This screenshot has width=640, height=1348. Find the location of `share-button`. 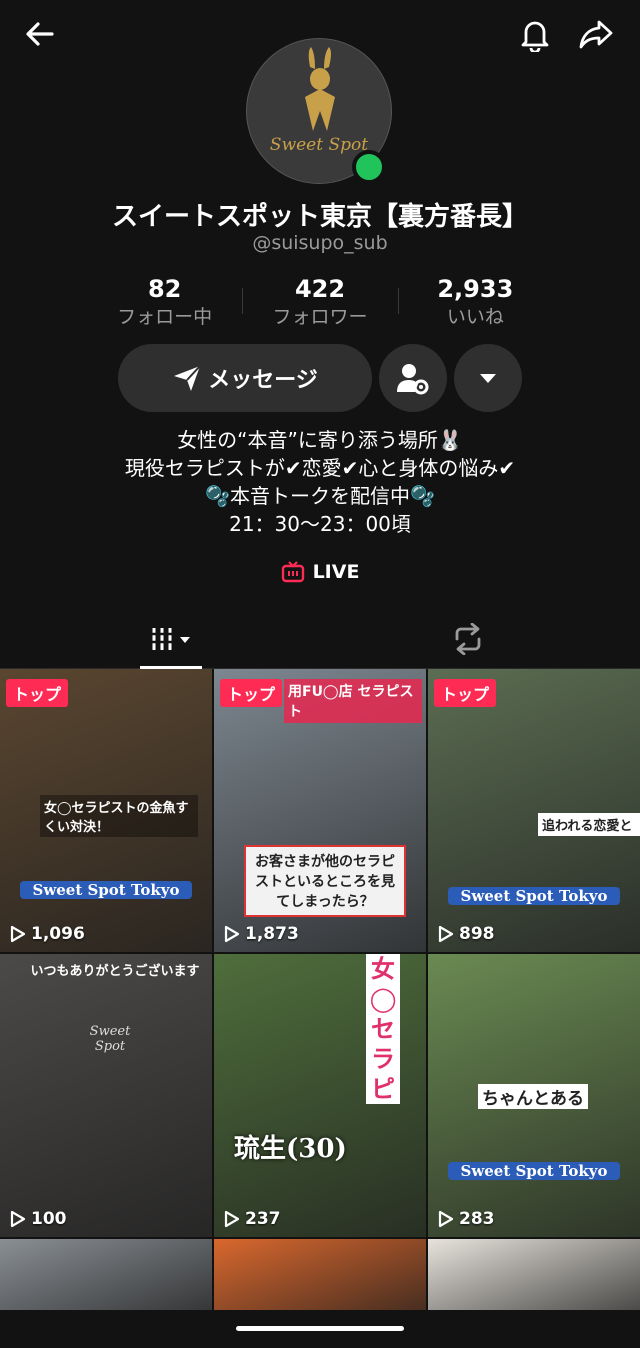

share-button is located at coordinates (596, 34).